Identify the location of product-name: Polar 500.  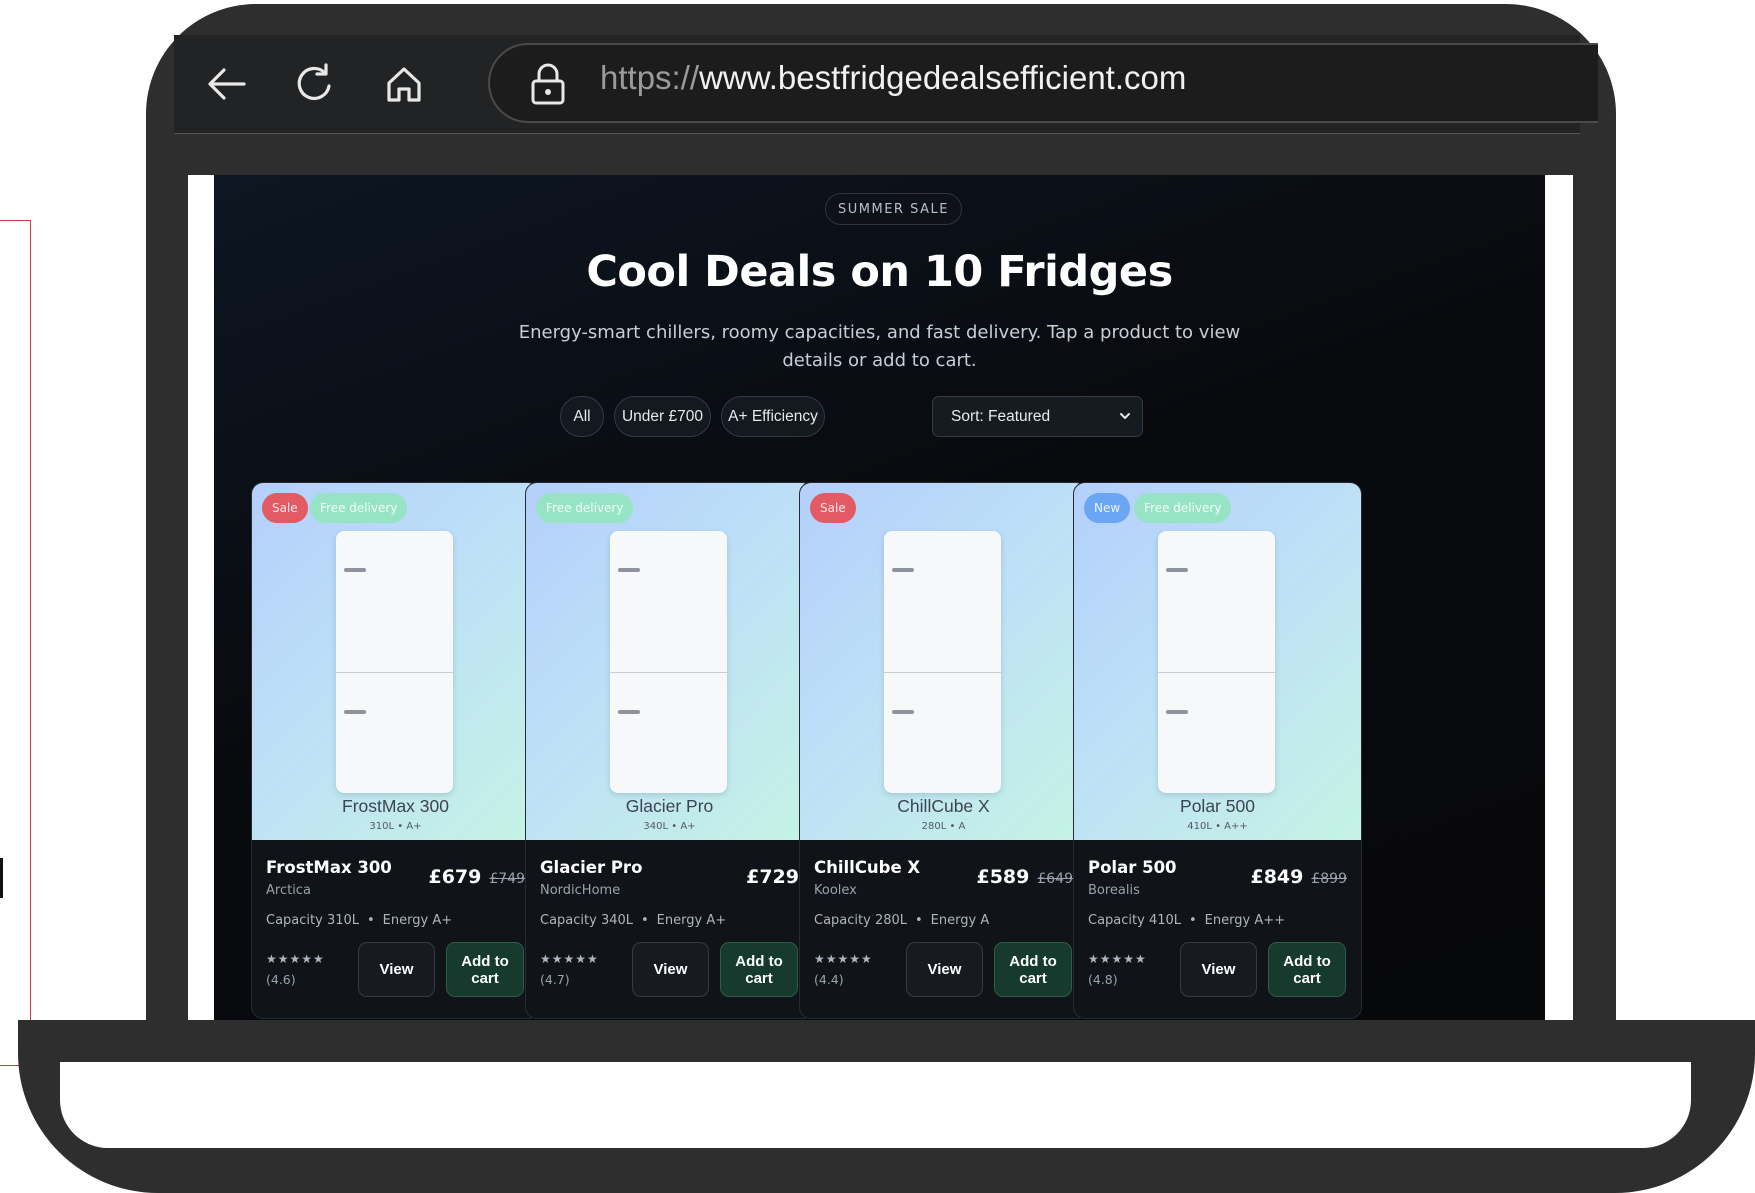
(1132, 867).